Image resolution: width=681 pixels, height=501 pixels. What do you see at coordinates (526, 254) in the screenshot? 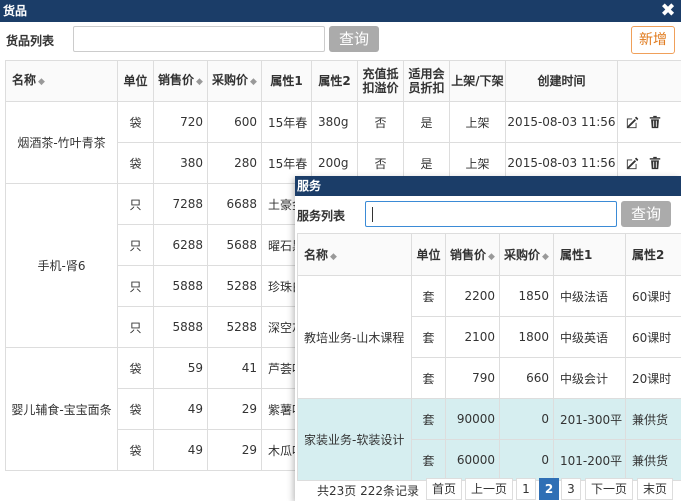
I see `service-col-header: 采购价 ◆` at bounding box center [526, 254].